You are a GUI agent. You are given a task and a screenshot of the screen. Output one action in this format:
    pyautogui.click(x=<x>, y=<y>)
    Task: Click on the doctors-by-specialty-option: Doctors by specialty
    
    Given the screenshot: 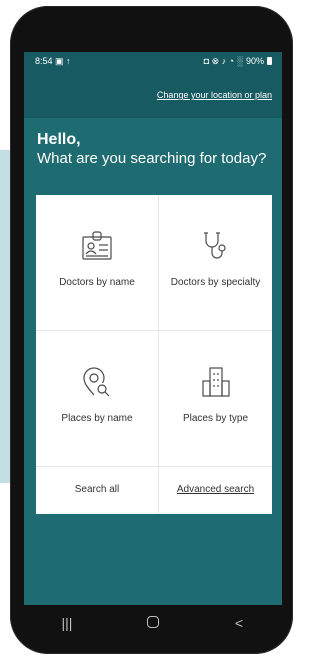 What is the action you would take?
    pyautogui.click(x=215, y=263)
    